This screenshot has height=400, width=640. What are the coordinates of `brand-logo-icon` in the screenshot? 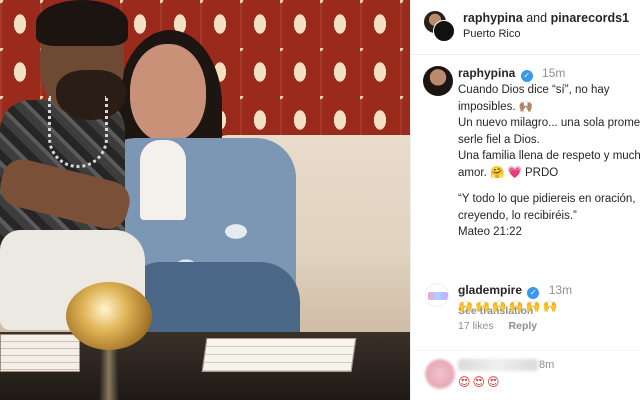 It's located at (438, 296).